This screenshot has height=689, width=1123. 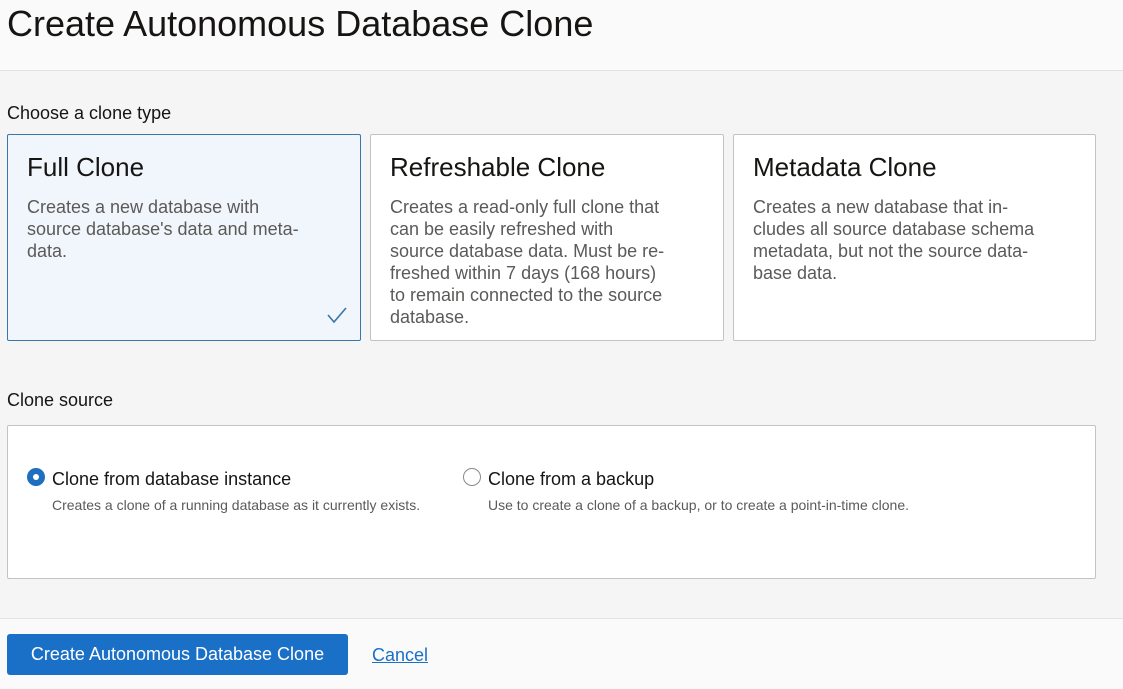 What do you see at coordinates (337, 315) in the screenshot?
I see `checkmark-icon` at bounding box center [337, 315].